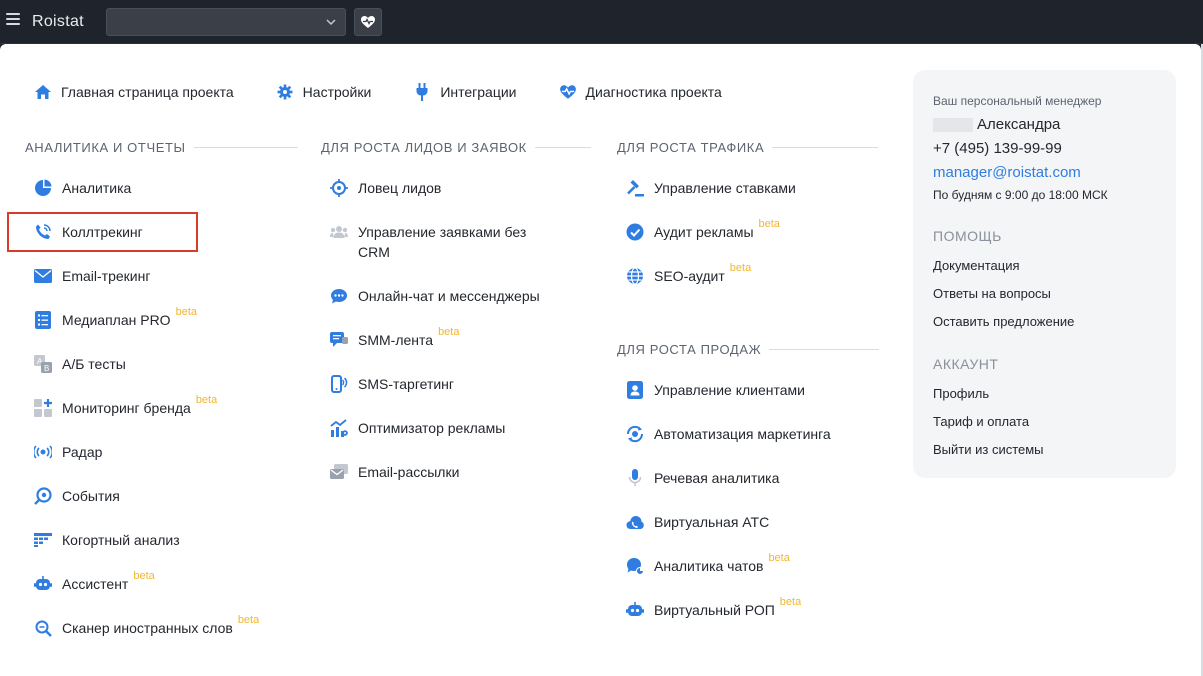  I want to click on cohort-table-icon, so click(43, 540).